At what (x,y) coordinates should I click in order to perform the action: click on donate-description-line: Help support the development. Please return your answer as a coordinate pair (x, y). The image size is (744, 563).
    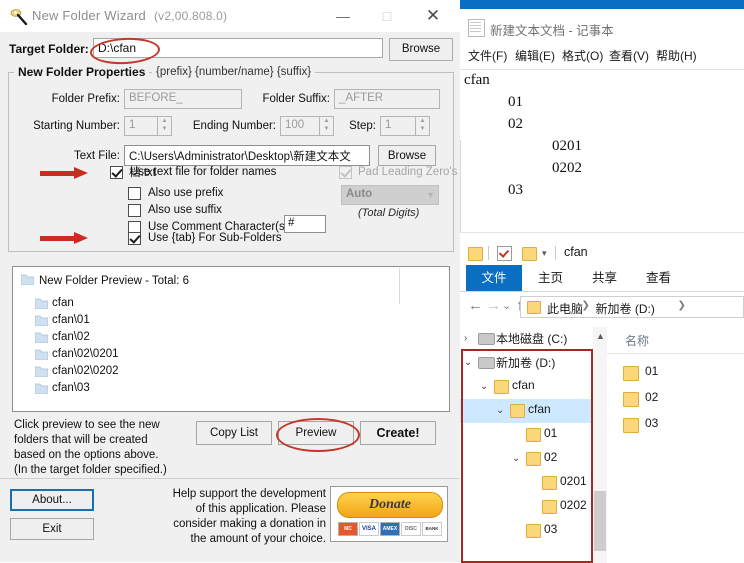
    Looking at the image, I should click on (249, 494).